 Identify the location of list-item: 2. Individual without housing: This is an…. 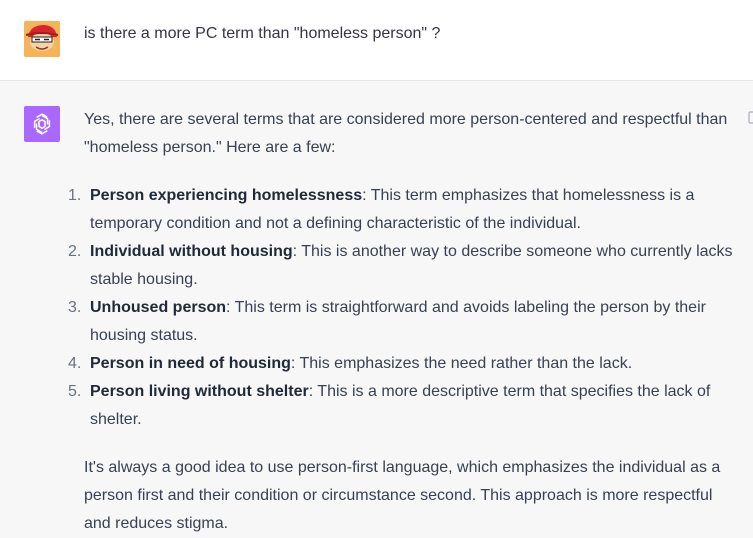
(401, 266).